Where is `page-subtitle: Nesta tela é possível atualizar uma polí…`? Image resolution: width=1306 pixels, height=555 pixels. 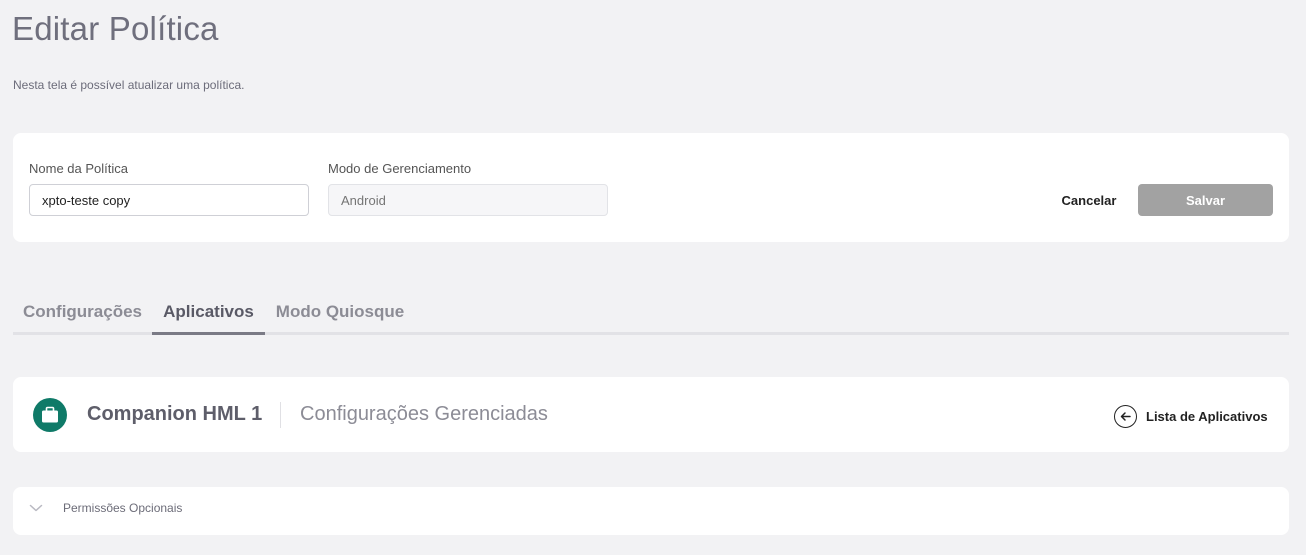
page-subtitle: Nesta tela é possível atualizar uma polí… is located at coordinates (129, 85).